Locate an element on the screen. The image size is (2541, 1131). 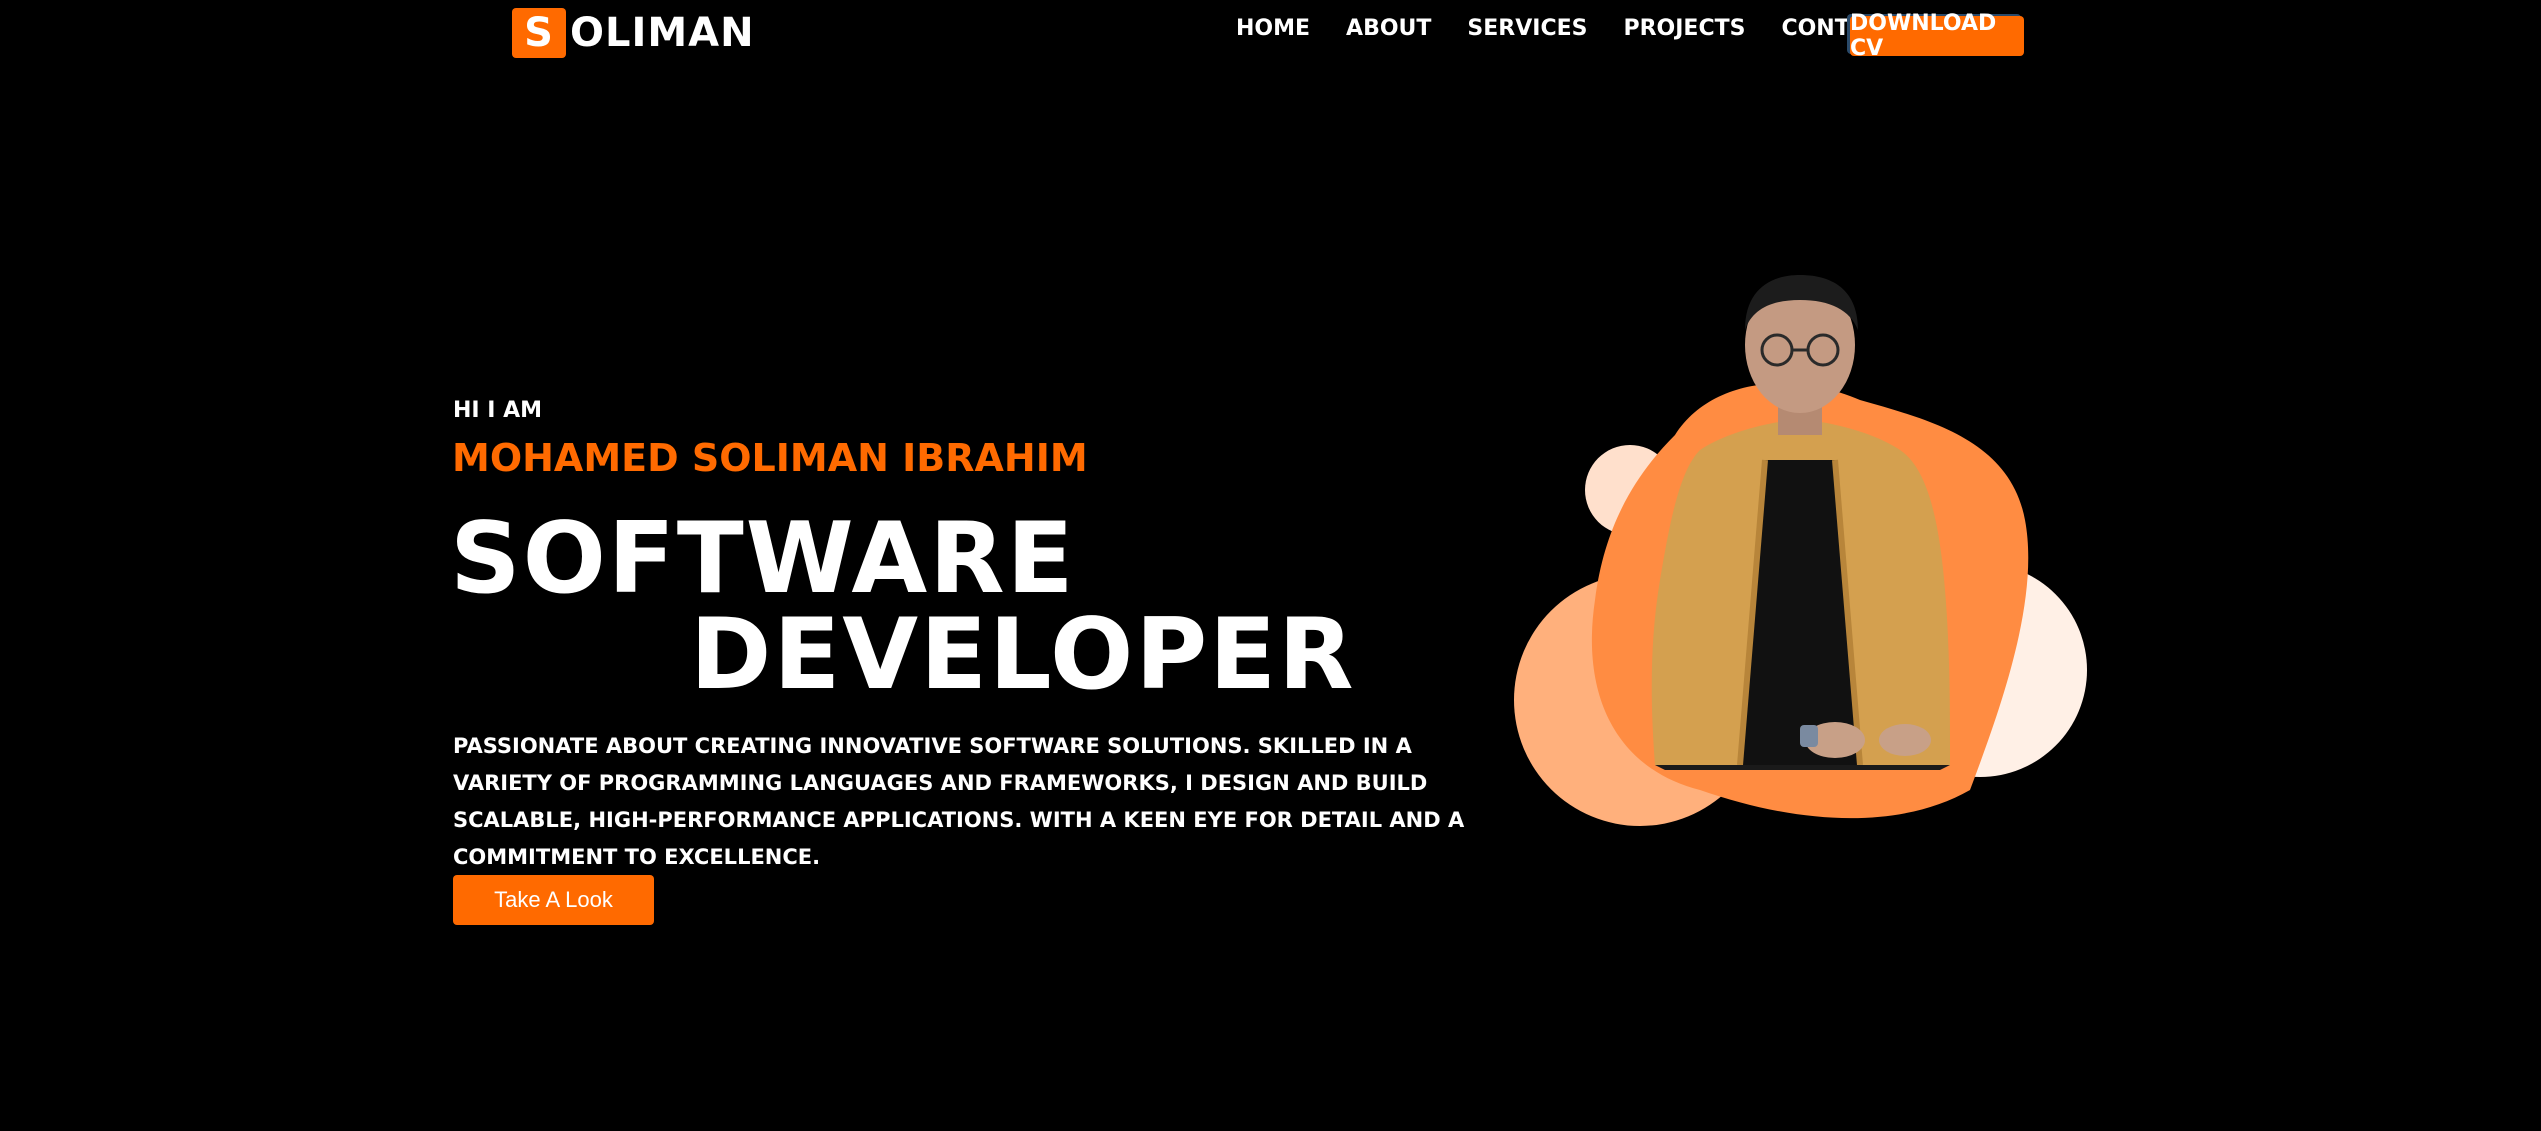
hero-title-line2: DEVELOPER is located at coordinates (1023, 655).